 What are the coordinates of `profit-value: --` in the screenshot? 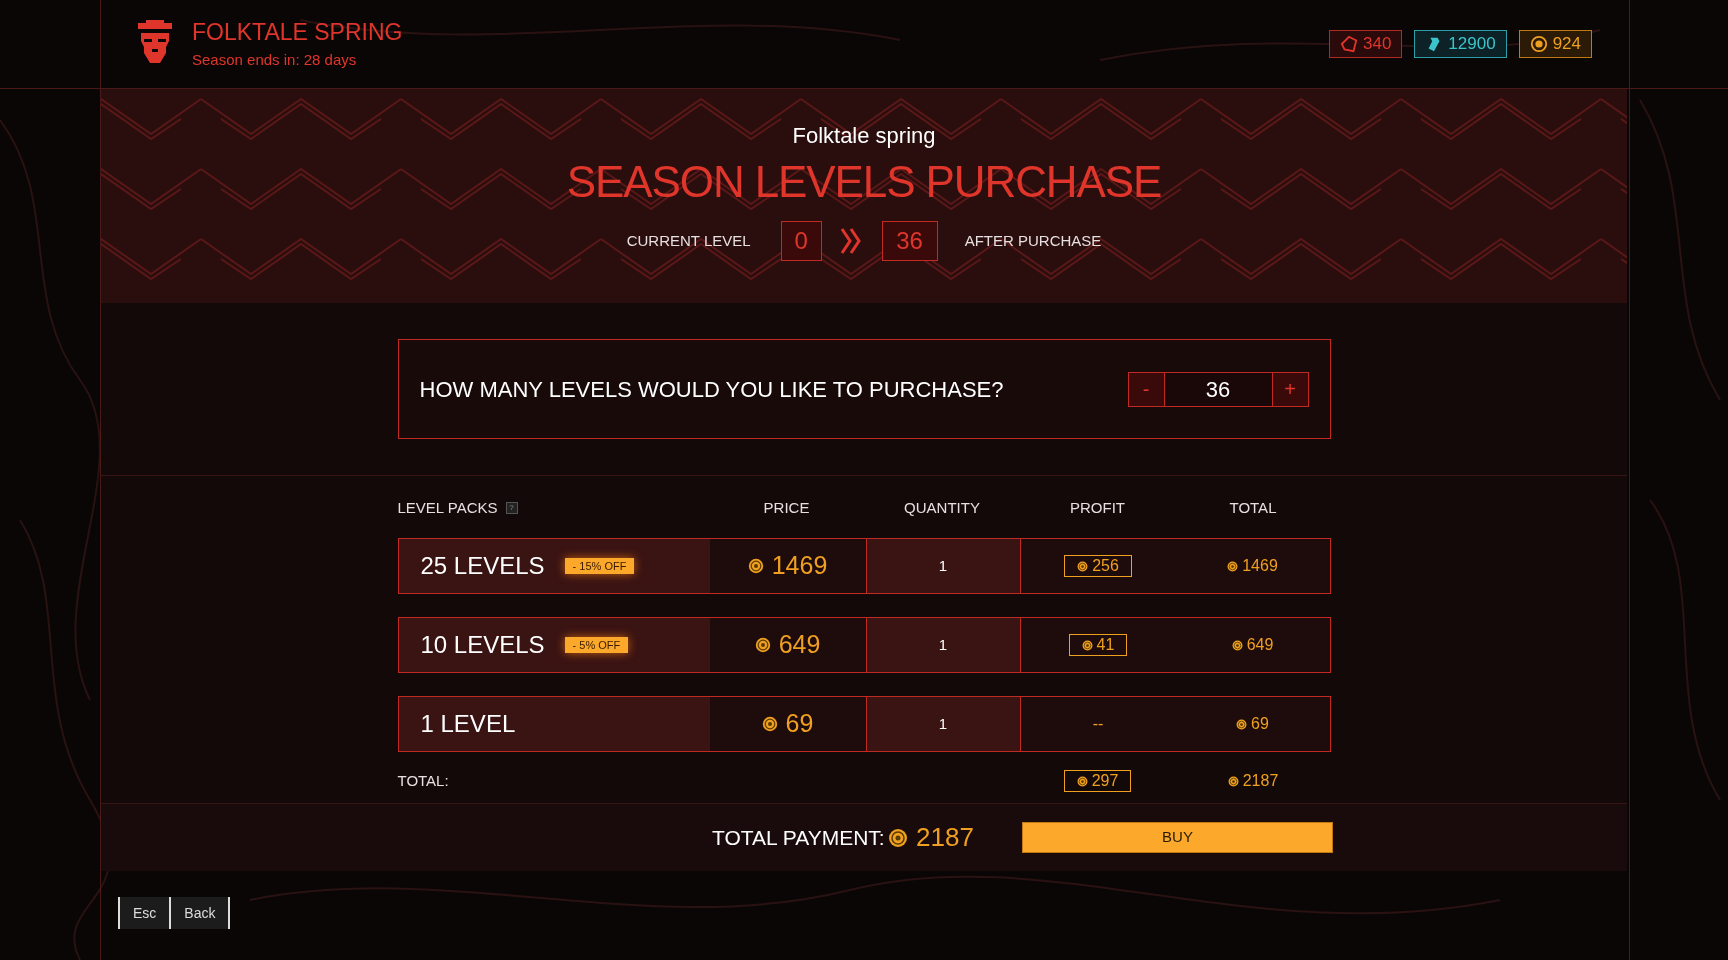 It's located at (1098, 724).